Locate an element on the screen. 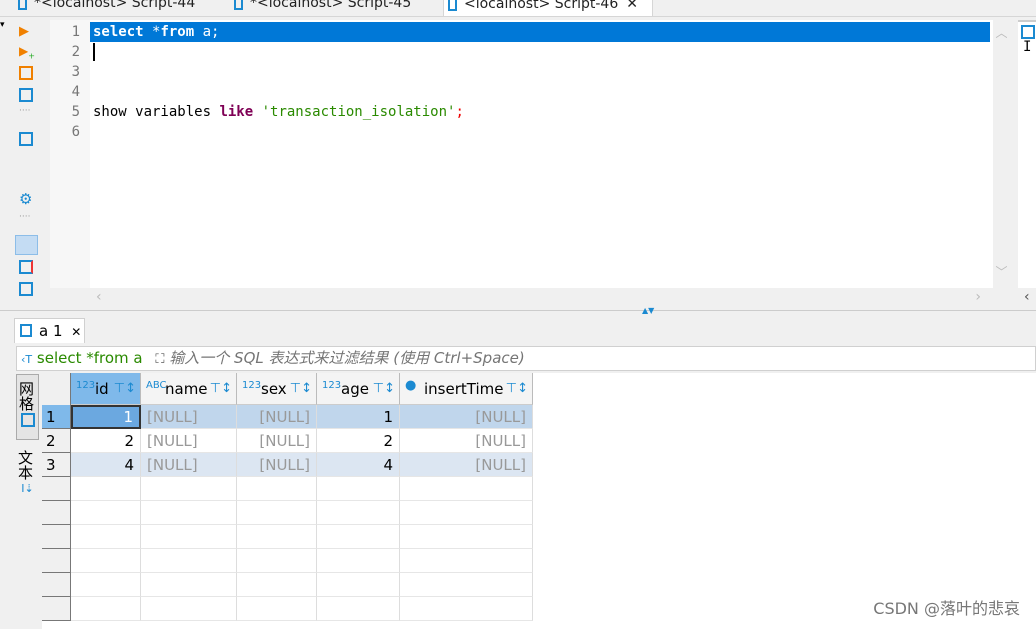 Image resolution: width=1036 pixels, height=629 pixels. execute-icon: ▶ is located at coordinates (26, 31).